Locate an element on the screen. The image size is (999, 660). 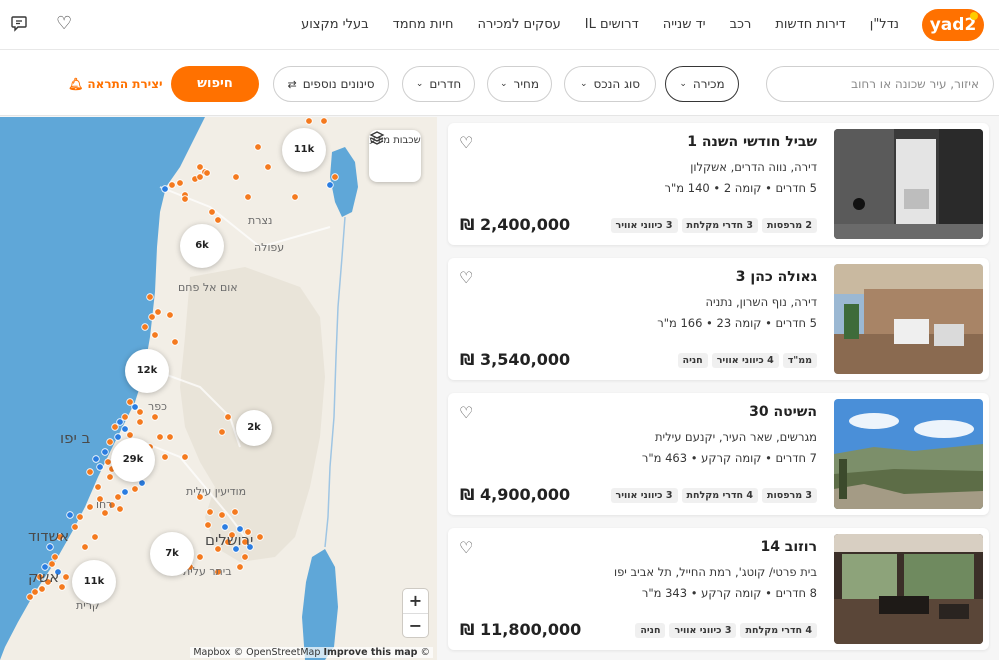
nav-item-pets: חיות מחמד is located at coordinates (423, 25).